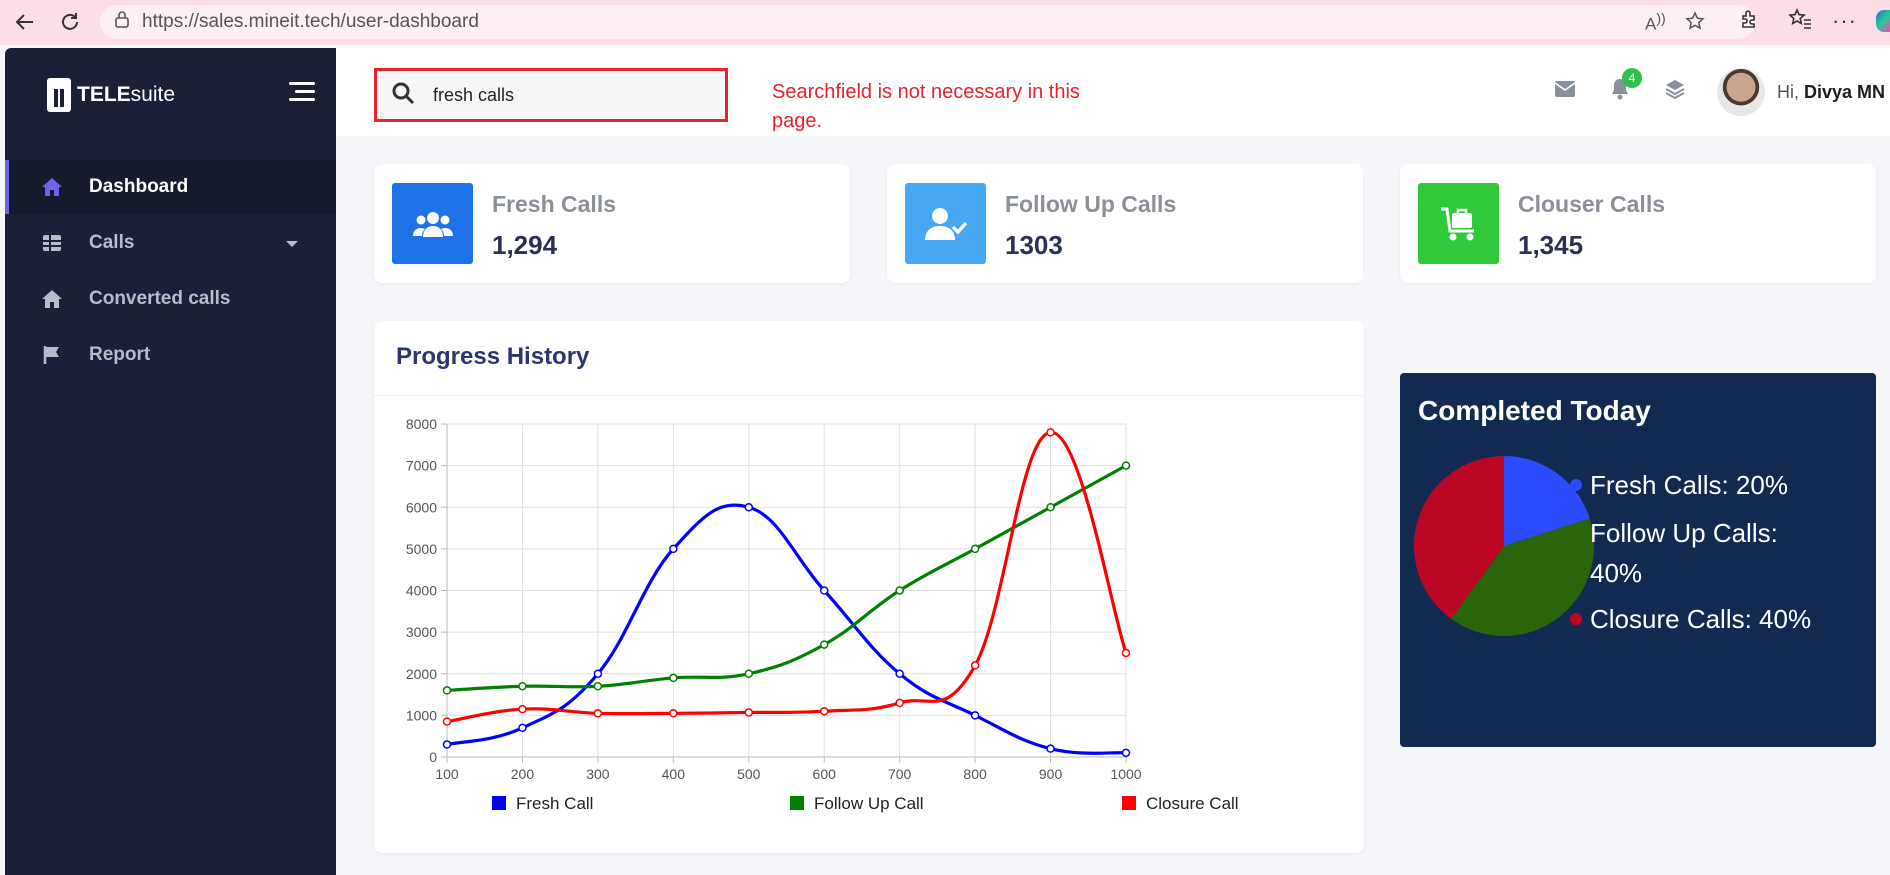 This screenshot has height=875, width=1890. I want to click on caret-down-icon, so click(292, 244).